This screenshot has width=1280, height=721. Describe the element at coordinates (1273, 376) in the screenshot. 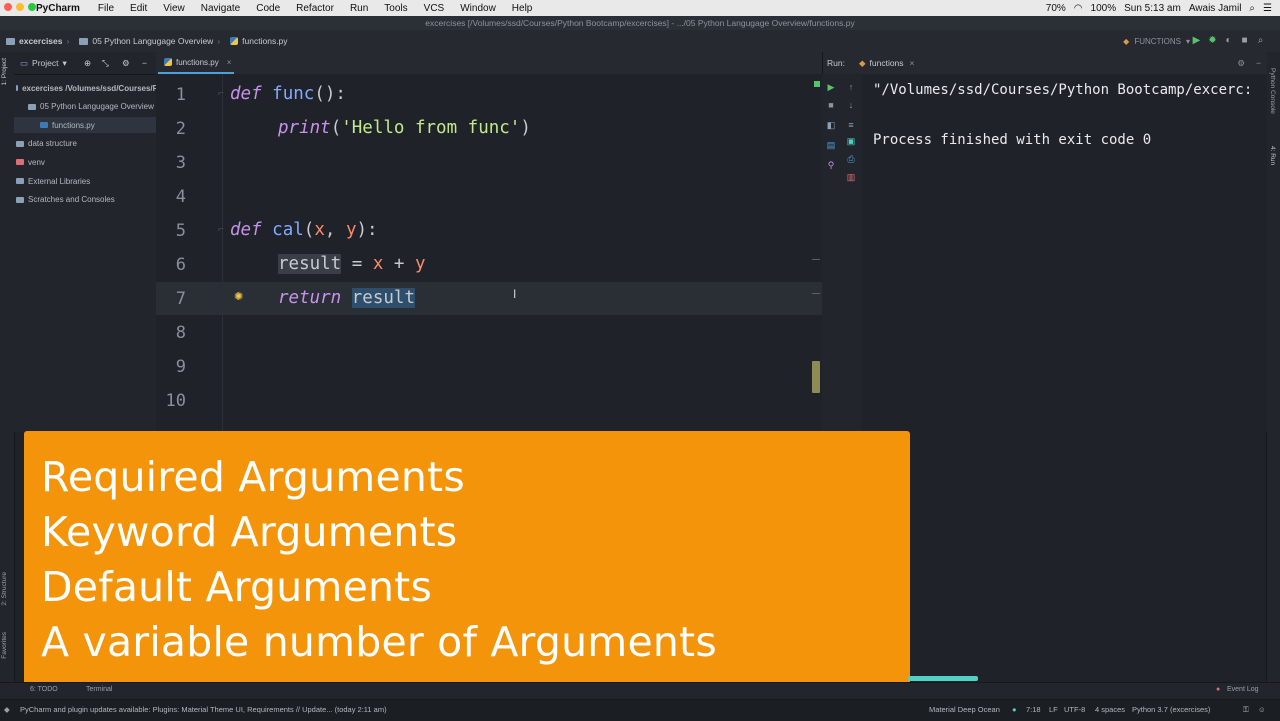

I see `right-tool-strip: Python Console 4: Run` at that location.